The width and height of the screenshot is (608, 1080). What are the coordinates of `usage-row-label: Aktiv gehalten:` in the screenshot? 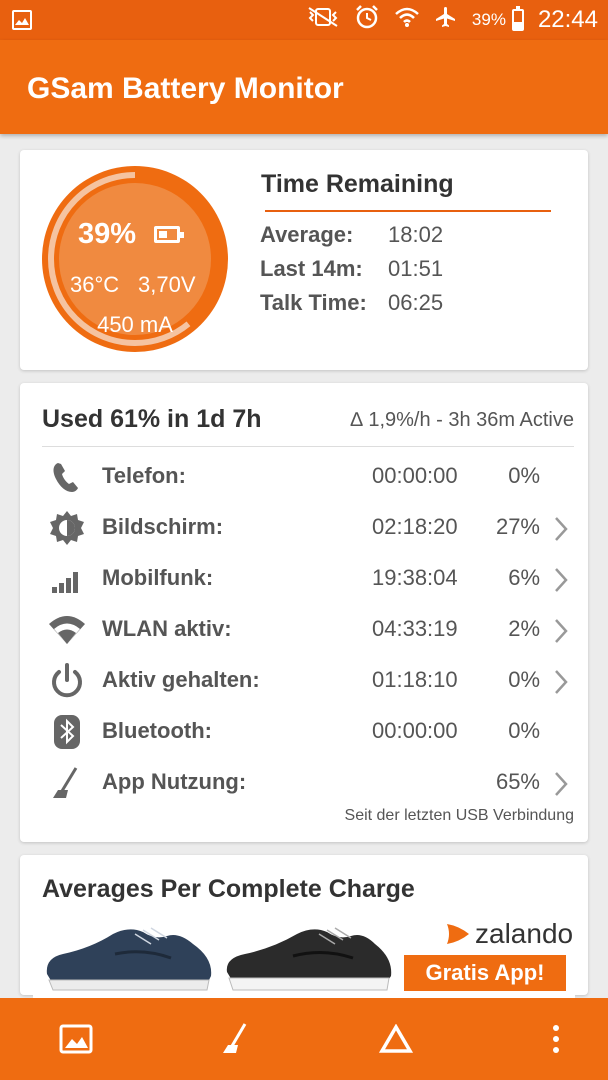 It's located at (181, 679).